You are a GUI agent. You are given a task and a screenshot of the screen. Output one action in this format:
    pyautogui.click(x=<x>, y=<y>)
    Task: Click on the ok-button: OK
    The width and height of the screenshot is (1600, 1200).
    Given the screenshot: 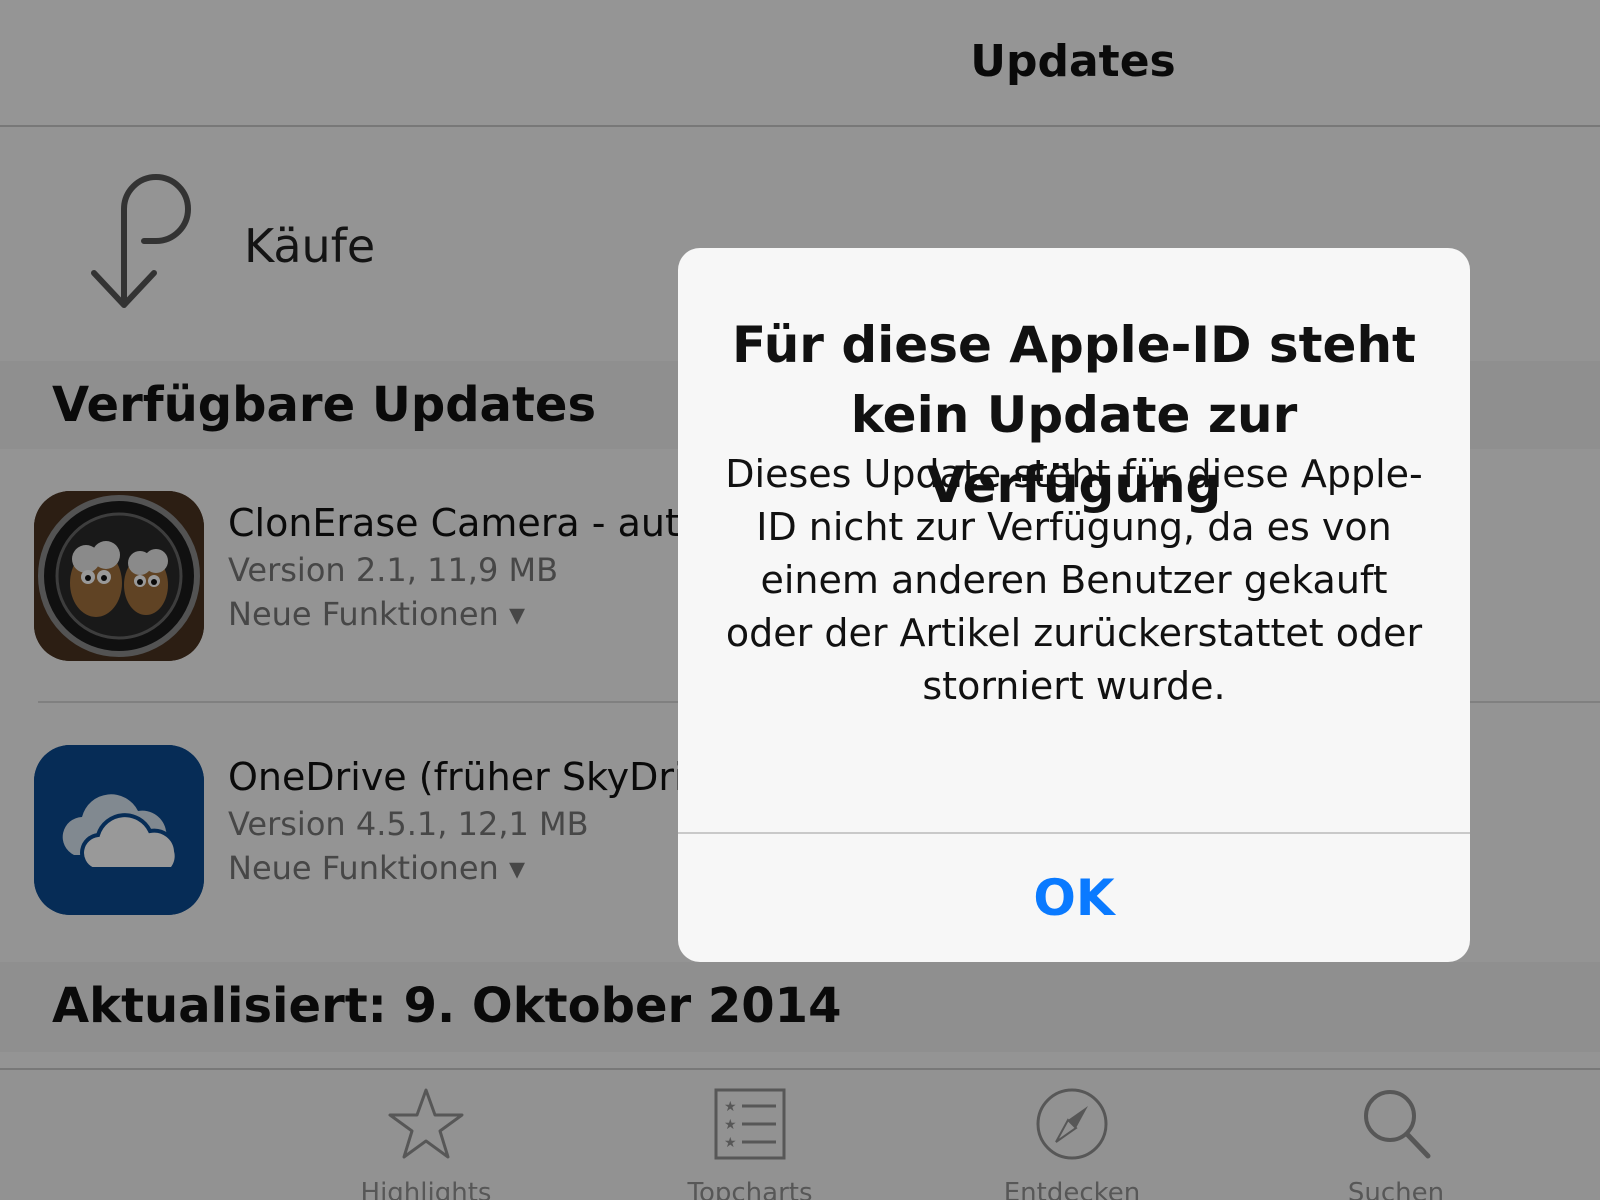 What is the action you would take?
    pyautogui.click(x=1074, y=898)
    